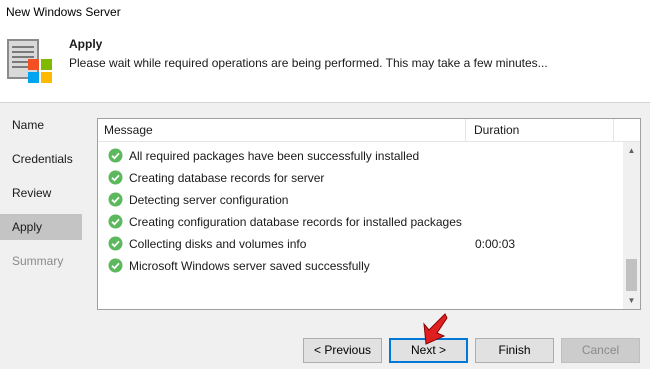  Describe the element at coordinates (38, 261) in the screenshot. I see `step-summary: Summary` at that location.